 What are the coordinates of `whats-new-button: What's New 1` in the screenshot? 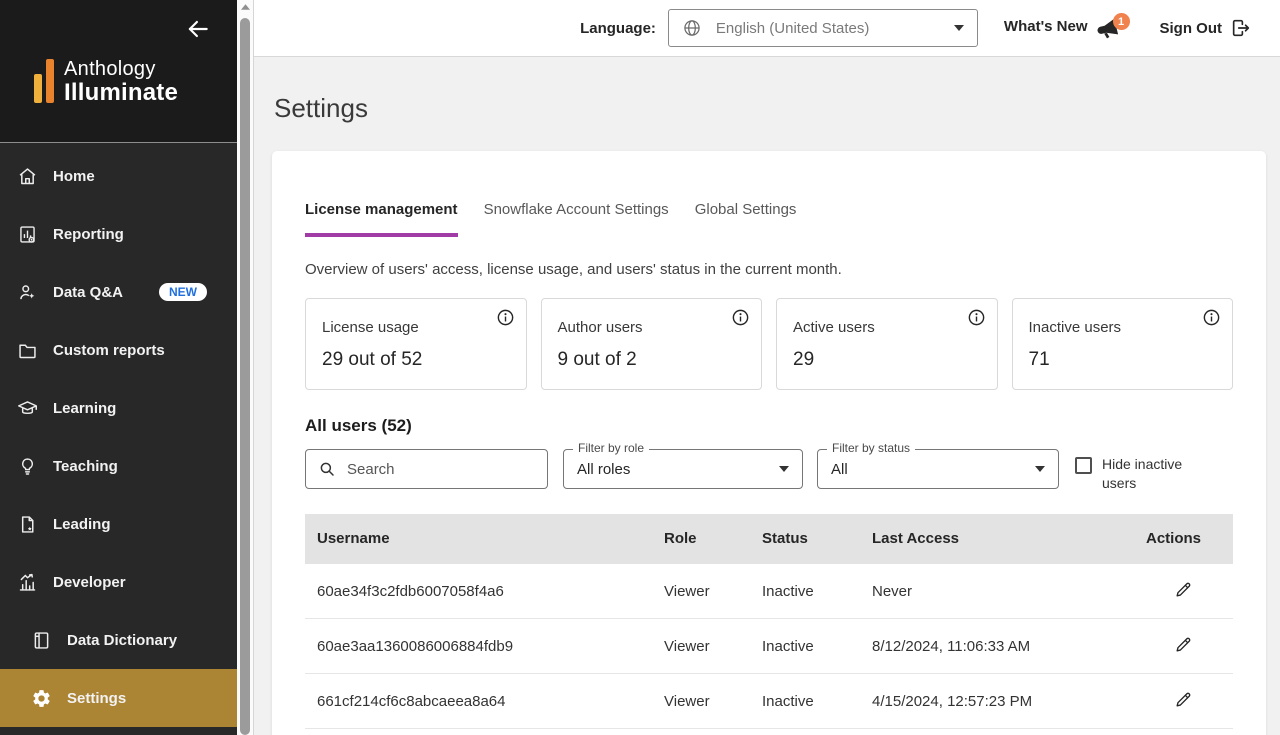 It's located at (1066, 27).